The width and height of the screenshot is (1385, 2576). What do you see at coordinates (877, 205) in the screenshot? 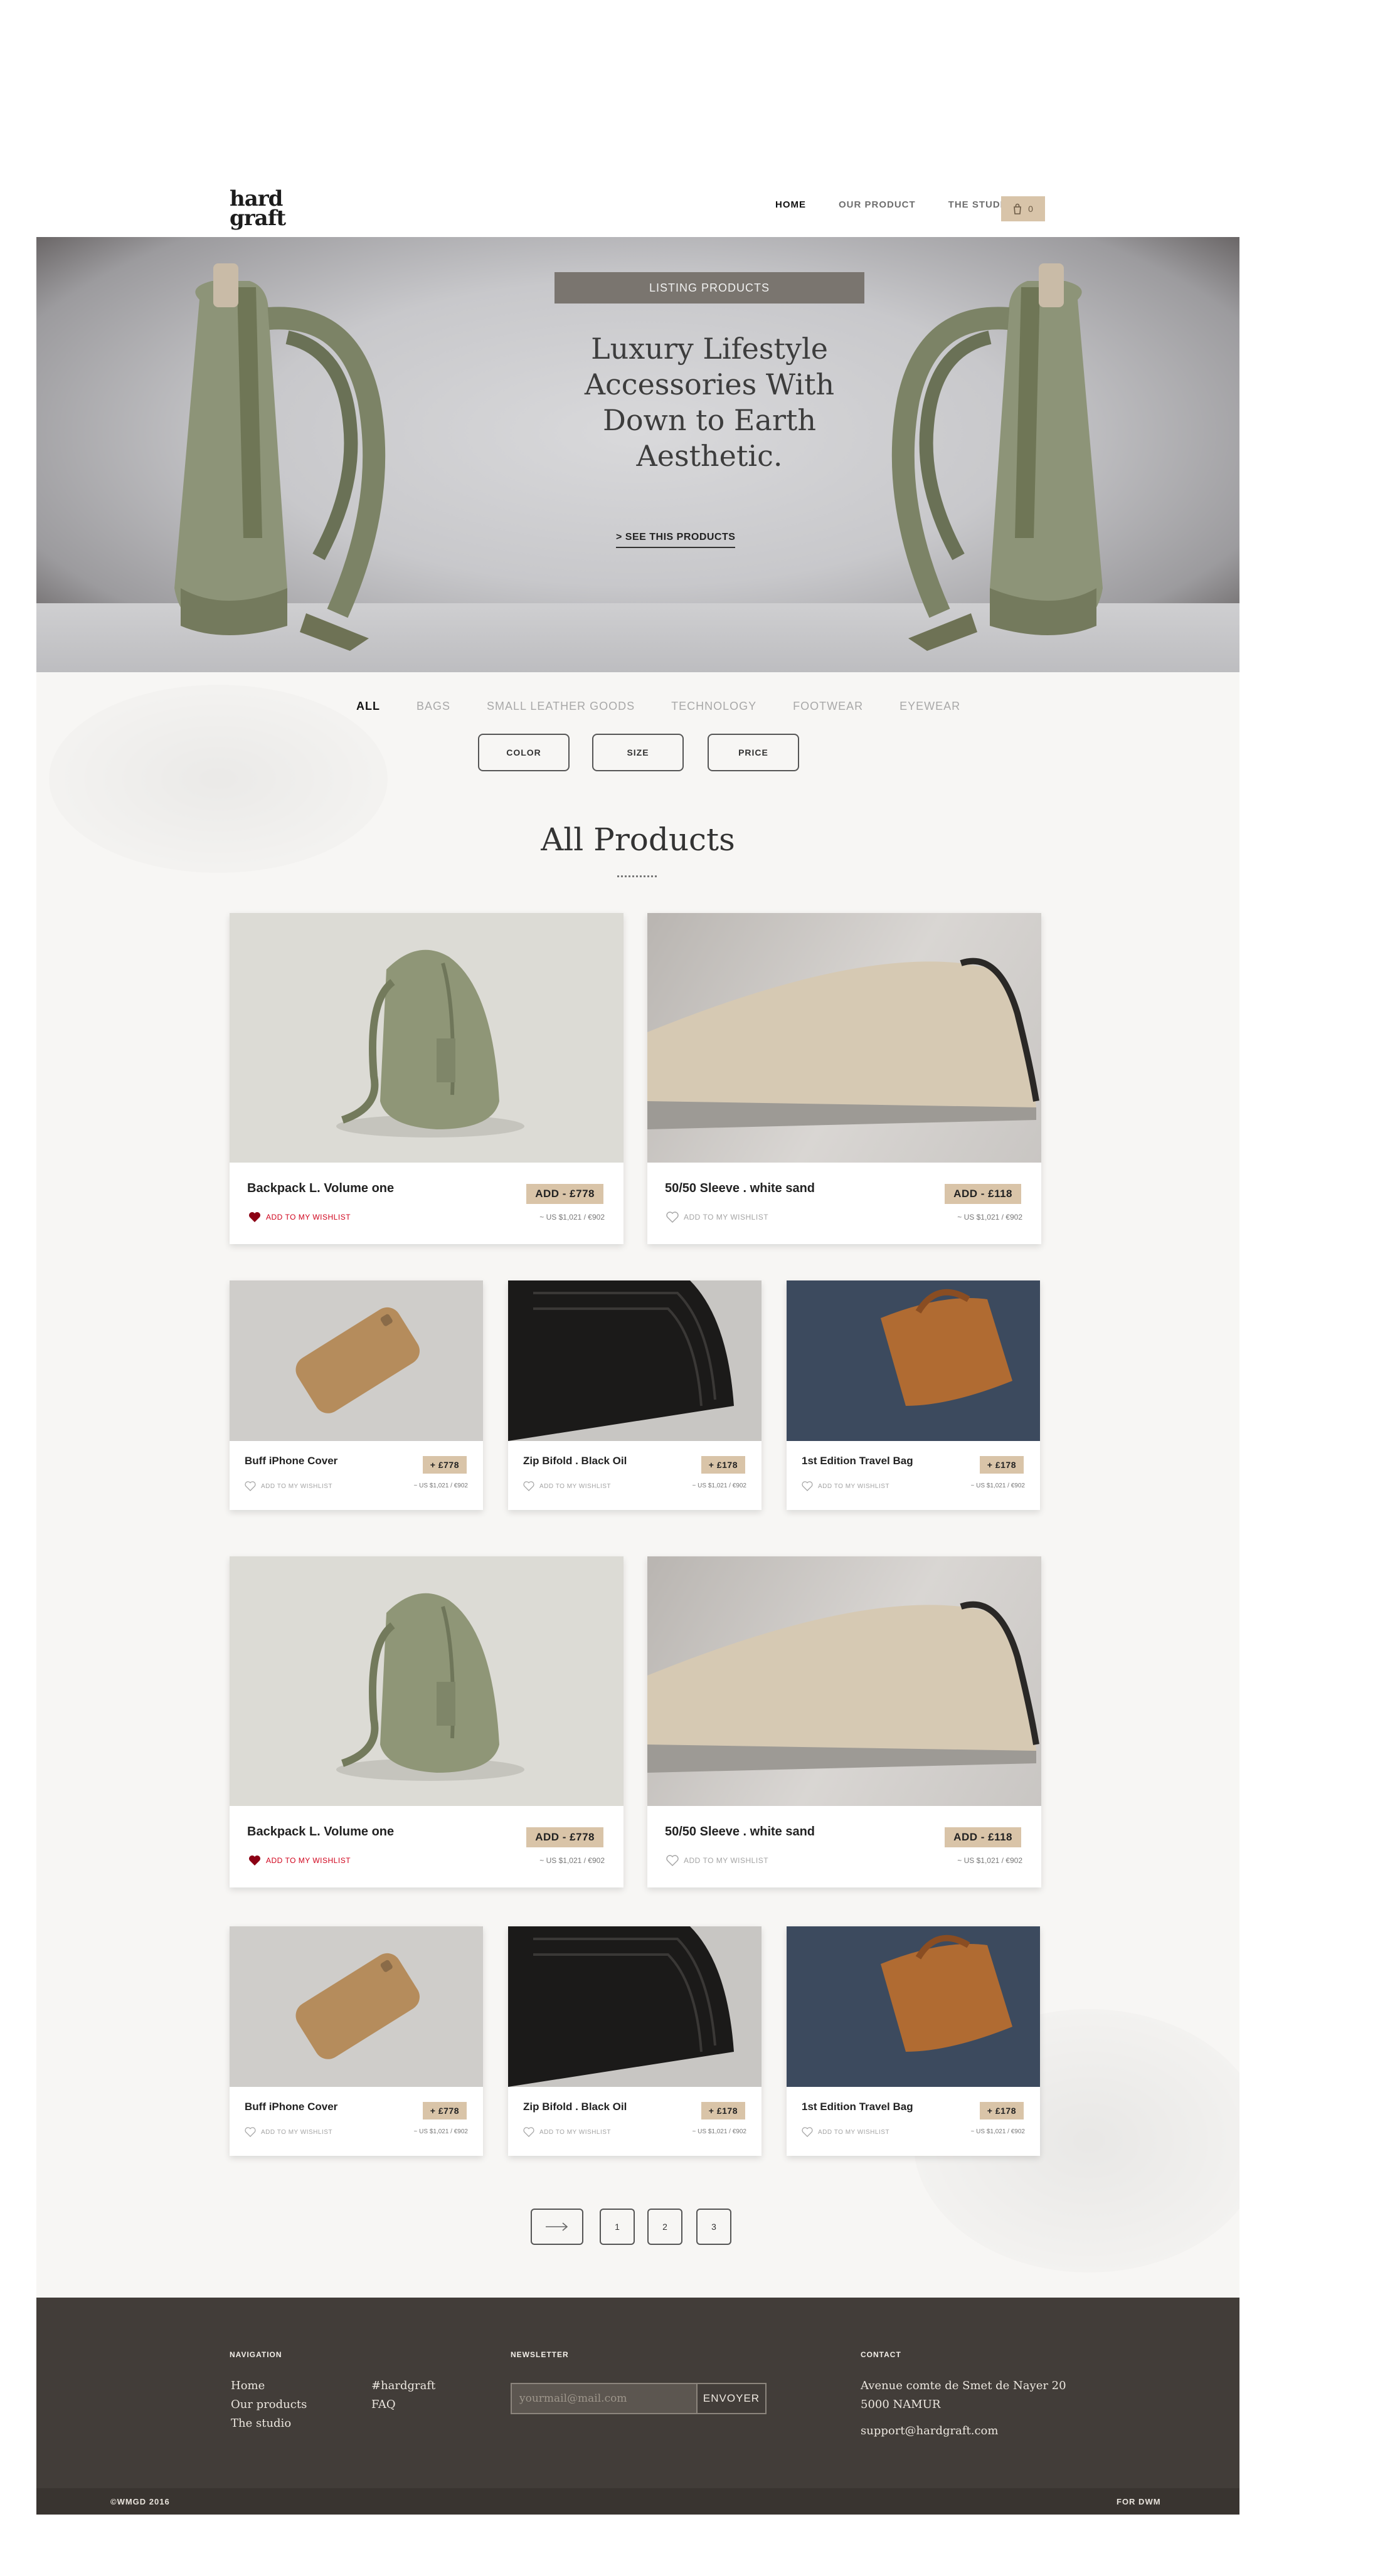
I see `nav-our-product: OUR PRODUCT` at bounding box center [877, 205].